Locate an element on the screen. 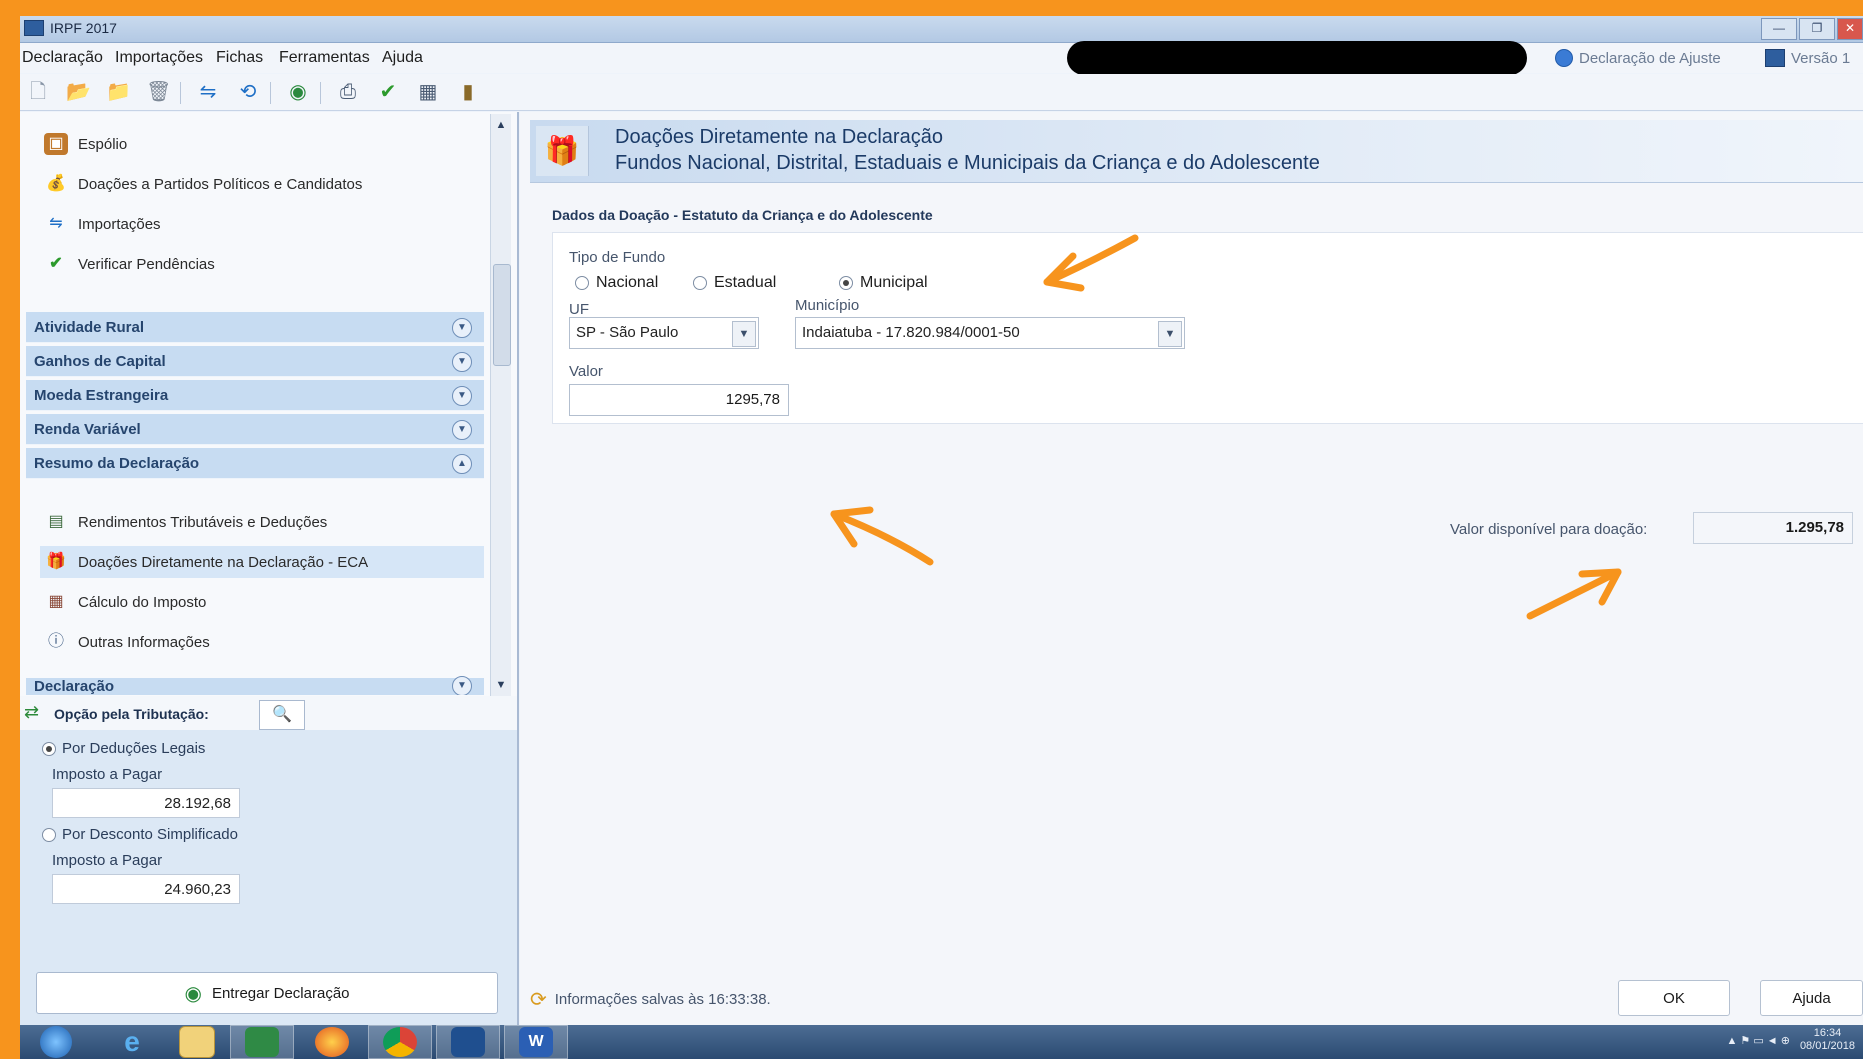  menu-importacoes: Importações is located at coordinates (159, 58).